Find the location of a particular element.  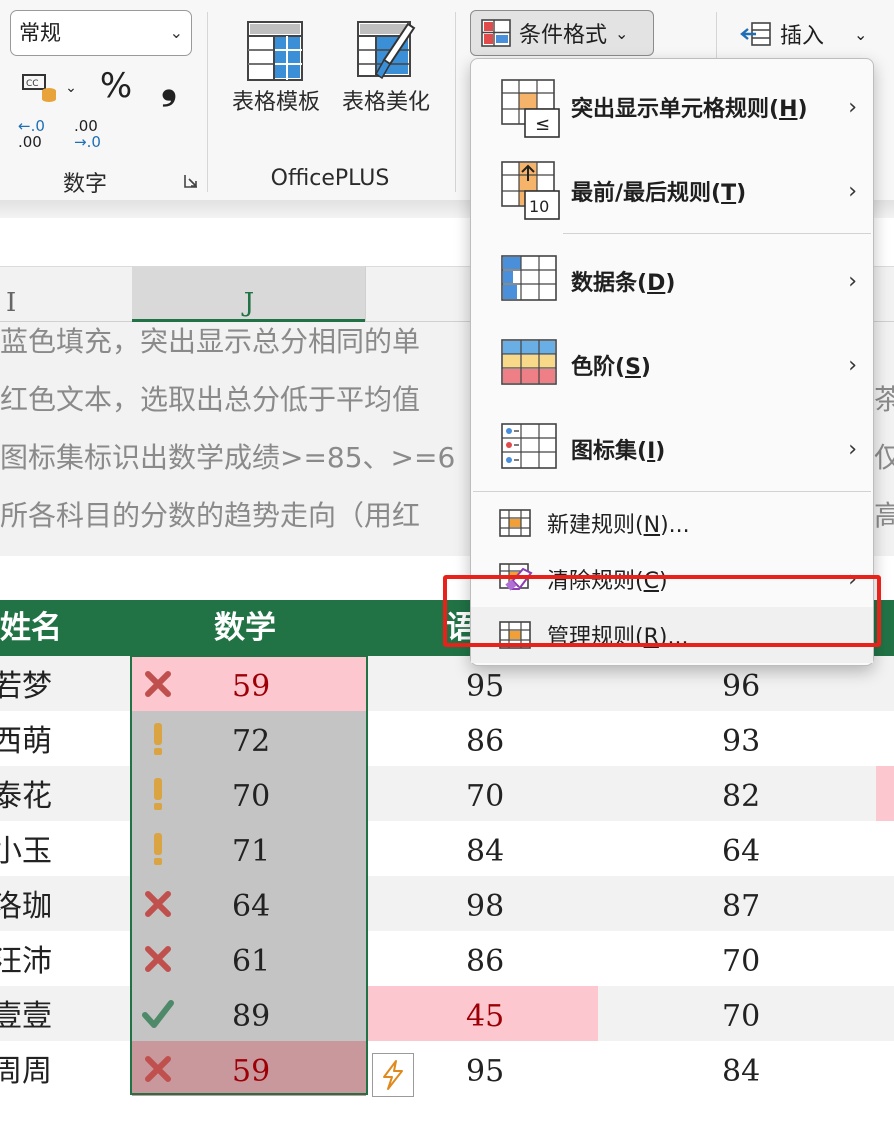

name-cell: 西萌 is located at coordinates (26, 738).